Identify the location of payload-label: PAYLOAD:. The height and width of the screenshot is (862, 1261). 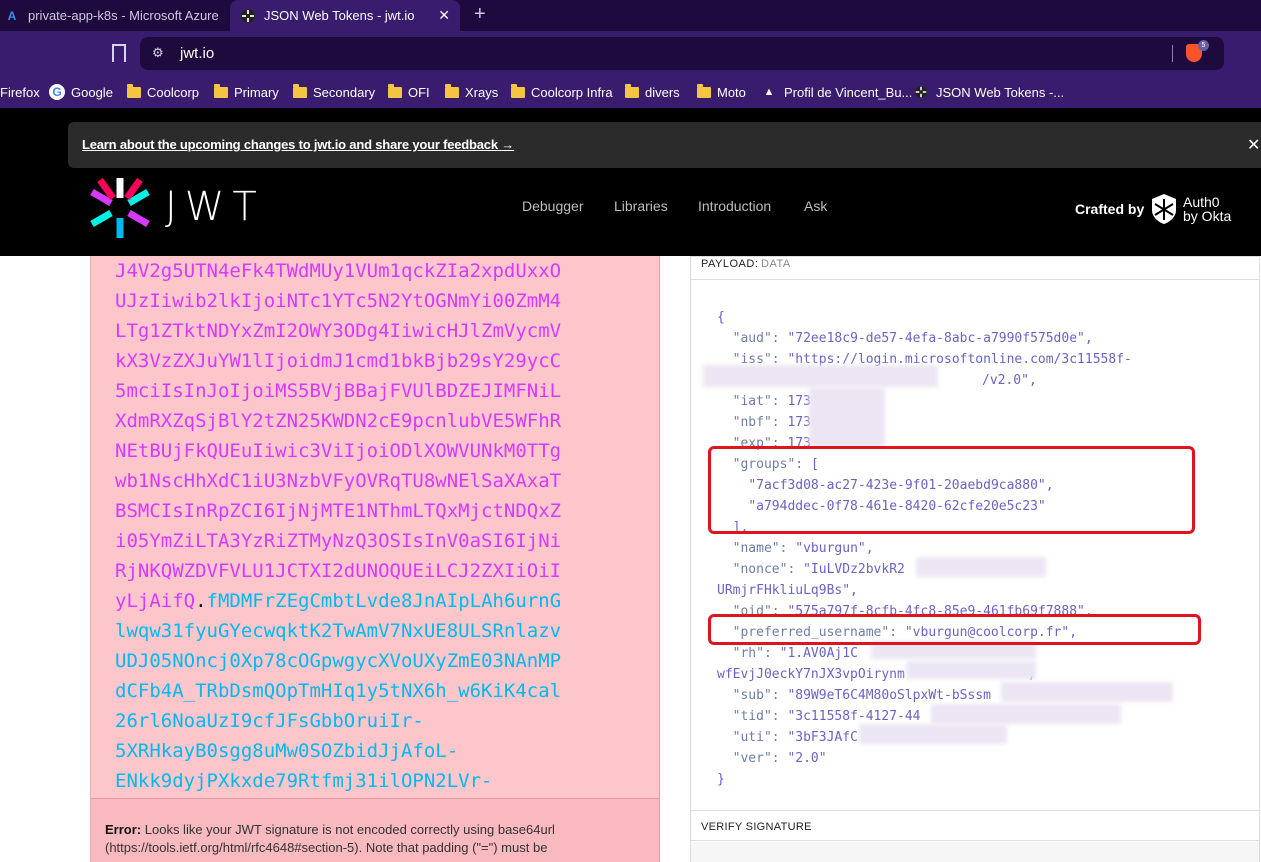
(730, 264).